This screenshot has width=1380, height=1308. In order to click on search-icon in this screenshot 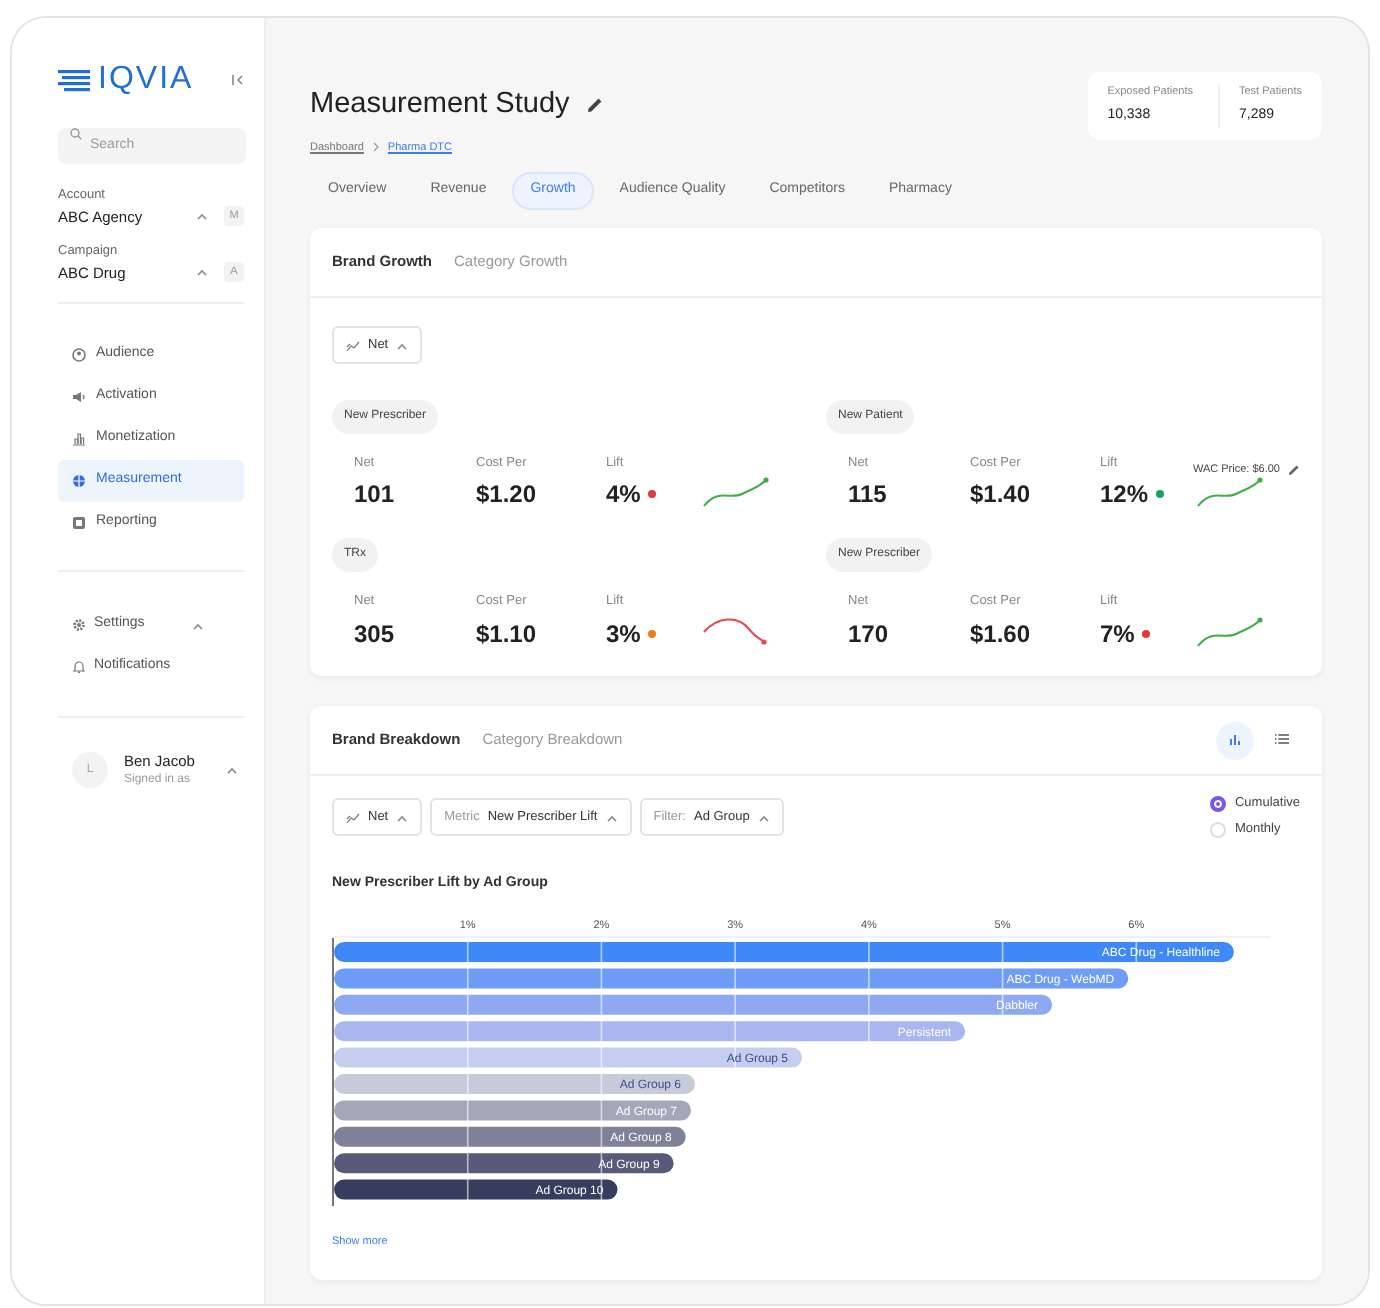, I will do `click(76, 134)`.